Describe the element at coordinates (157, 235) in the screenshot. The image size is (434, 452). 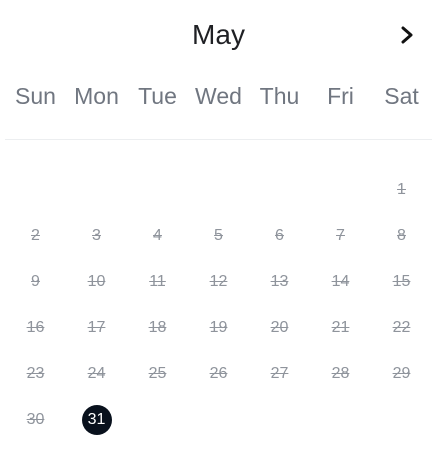
I see `day-cell-disabled: 4` at that location.